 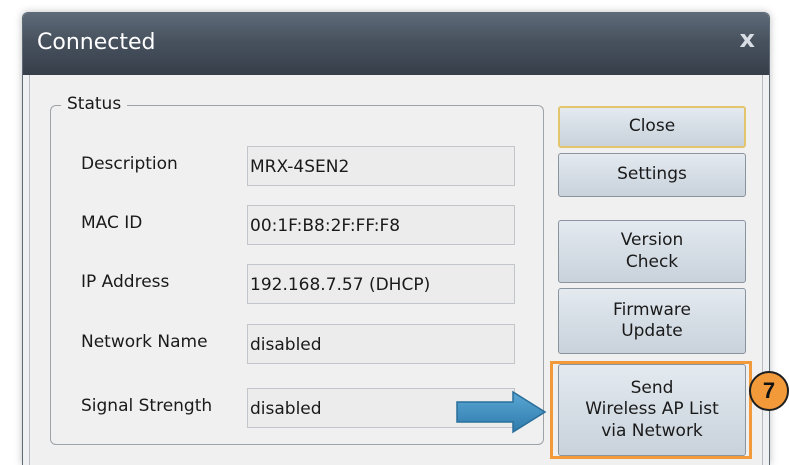 I want to click on close-button: Close, so click(x=652, y=127).